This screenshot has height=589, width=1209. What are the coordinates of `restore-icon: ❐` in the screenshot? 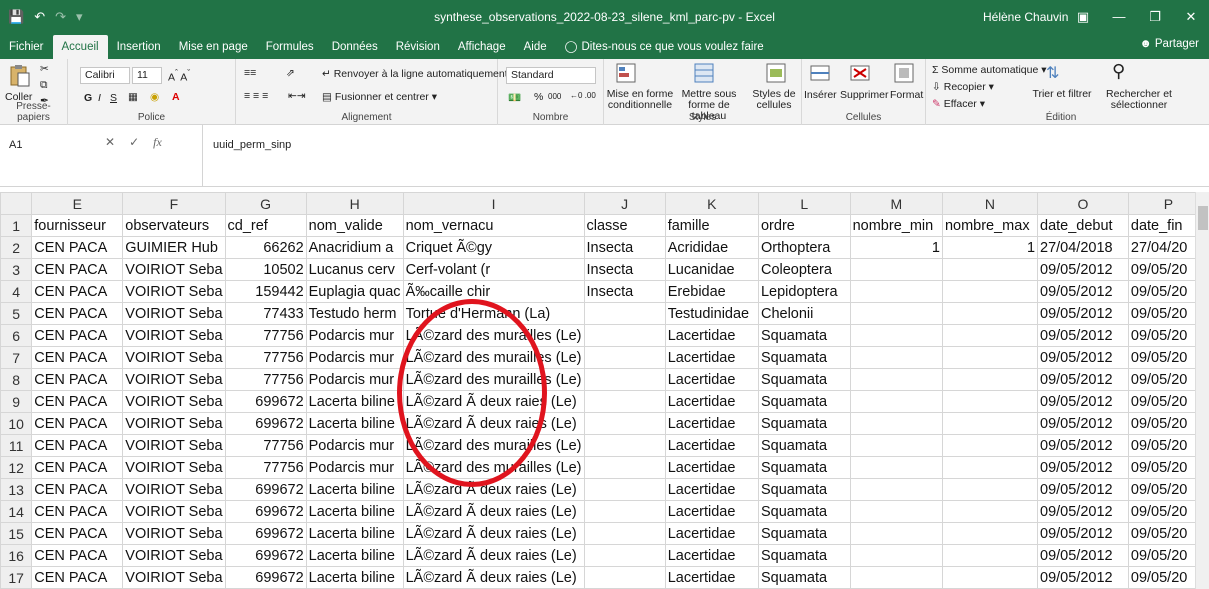 It's located at (1155, 16).